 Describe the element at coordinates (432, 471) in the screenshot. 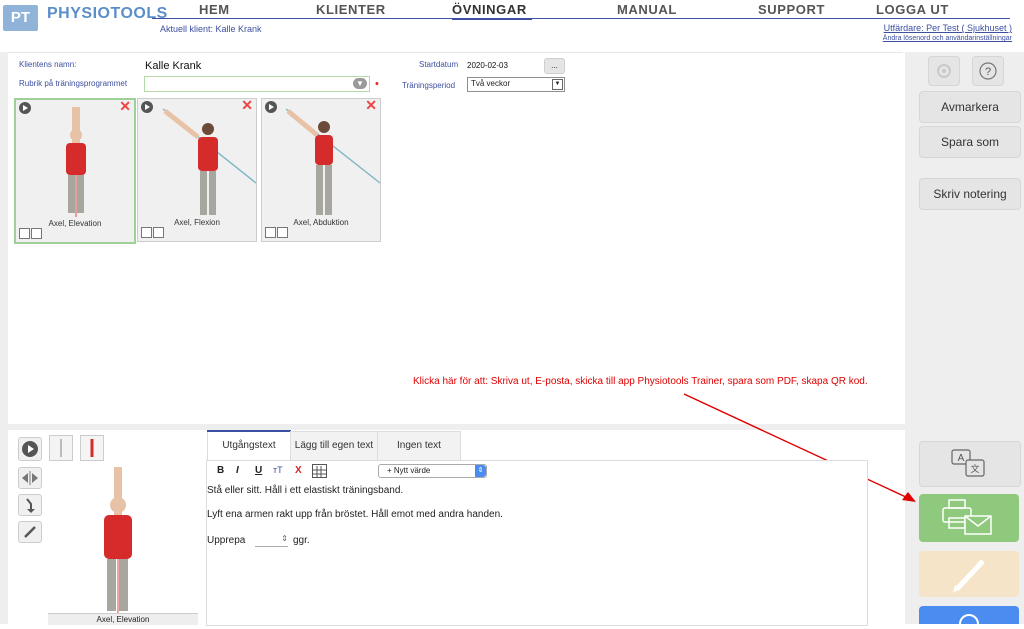

I see `new-value-select: + Nytt värde ⇕` at that location.